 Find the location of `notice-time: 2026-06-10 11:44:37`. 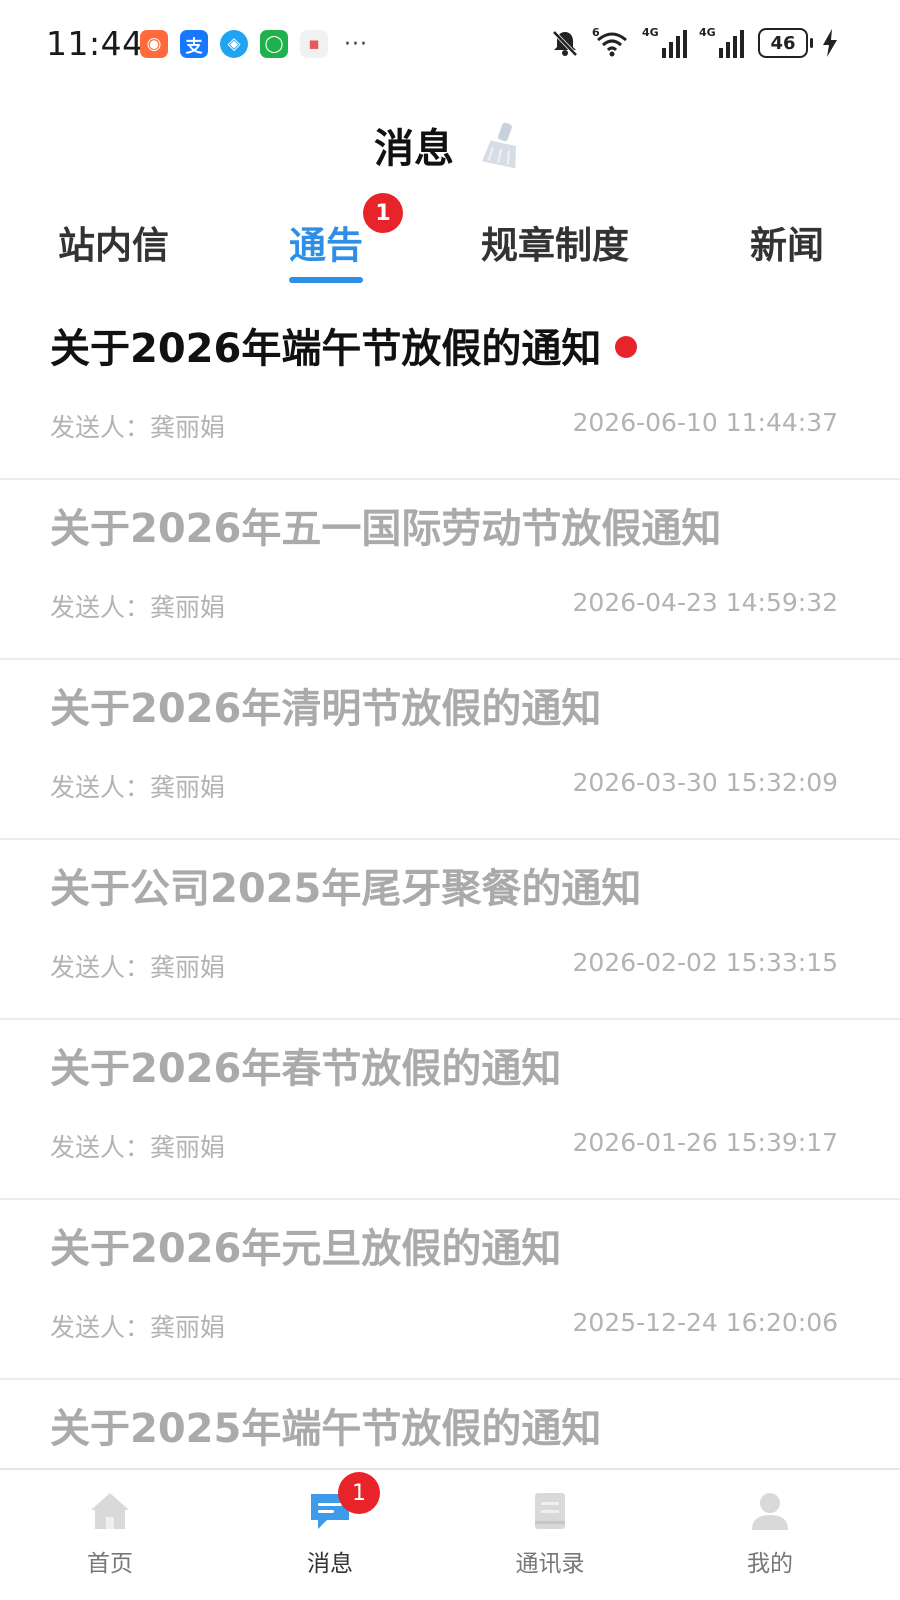

notice-time: 2026-06-10 11:44:37 is located at coordinates (705, 422).